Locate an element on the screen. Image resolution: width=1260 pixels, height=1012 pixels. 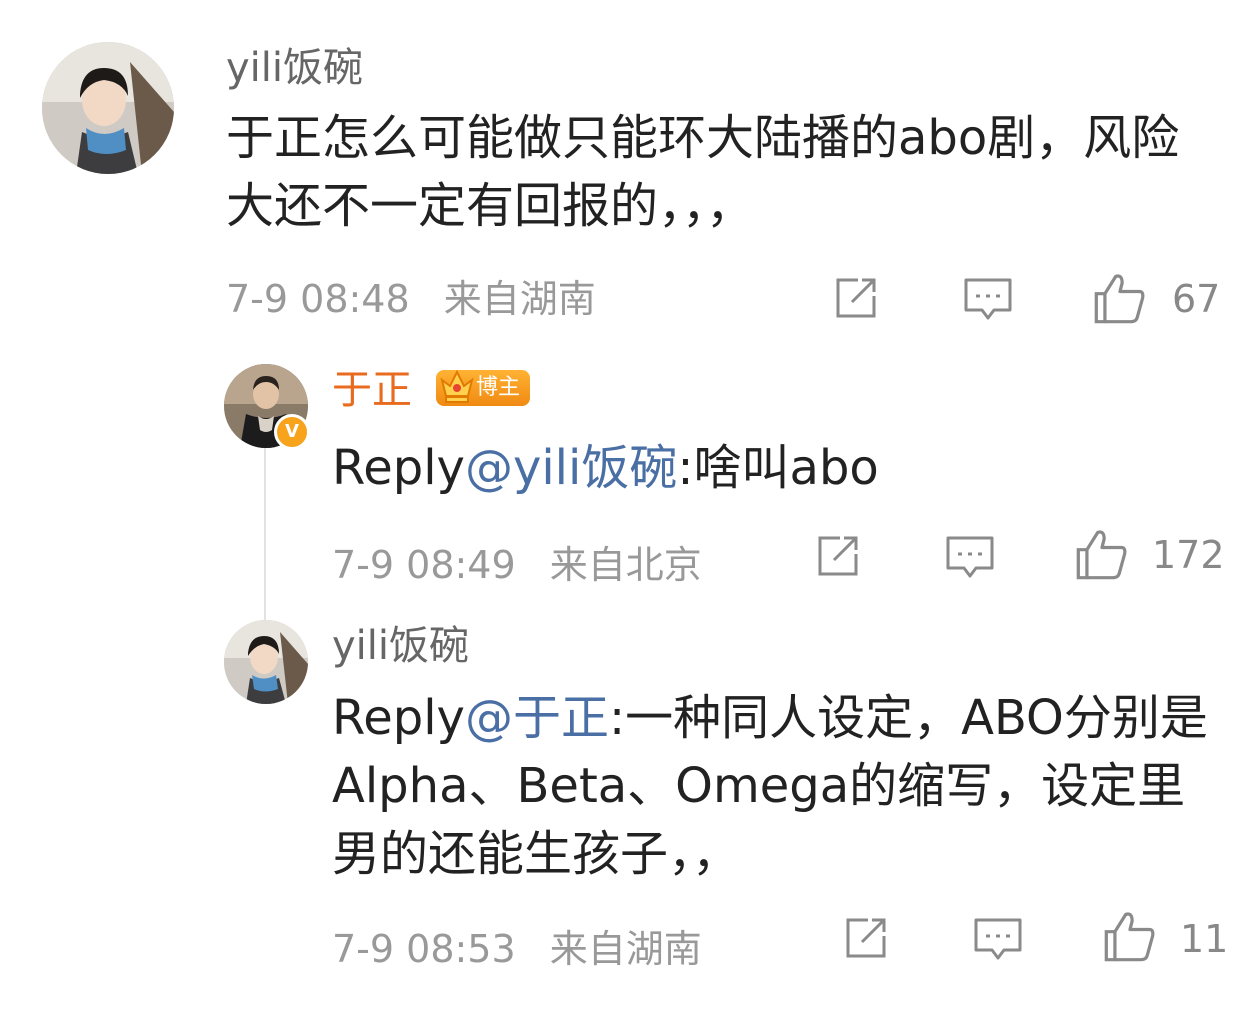
badge-label: 博主 is located at coordinates (498, 387).